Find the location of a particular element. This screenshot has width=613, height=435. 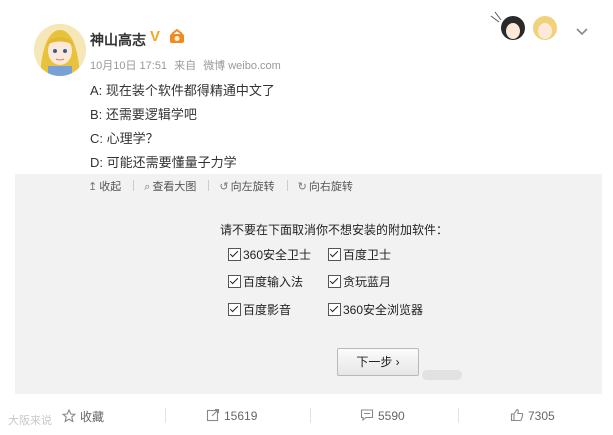

option-label: 百度输入法 is located at coordinates (273, 282).